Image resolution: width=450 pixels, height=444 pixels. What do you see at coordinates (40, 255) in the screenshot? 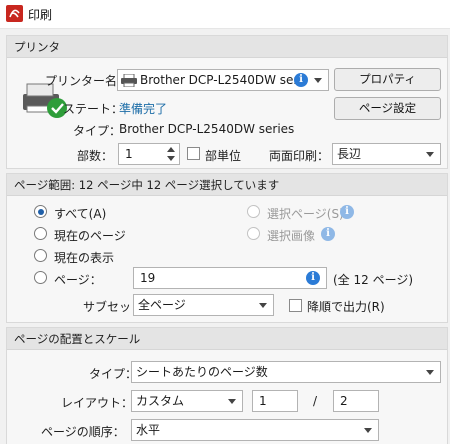
I see `radio-current-view` at bounding box center [40, 255].